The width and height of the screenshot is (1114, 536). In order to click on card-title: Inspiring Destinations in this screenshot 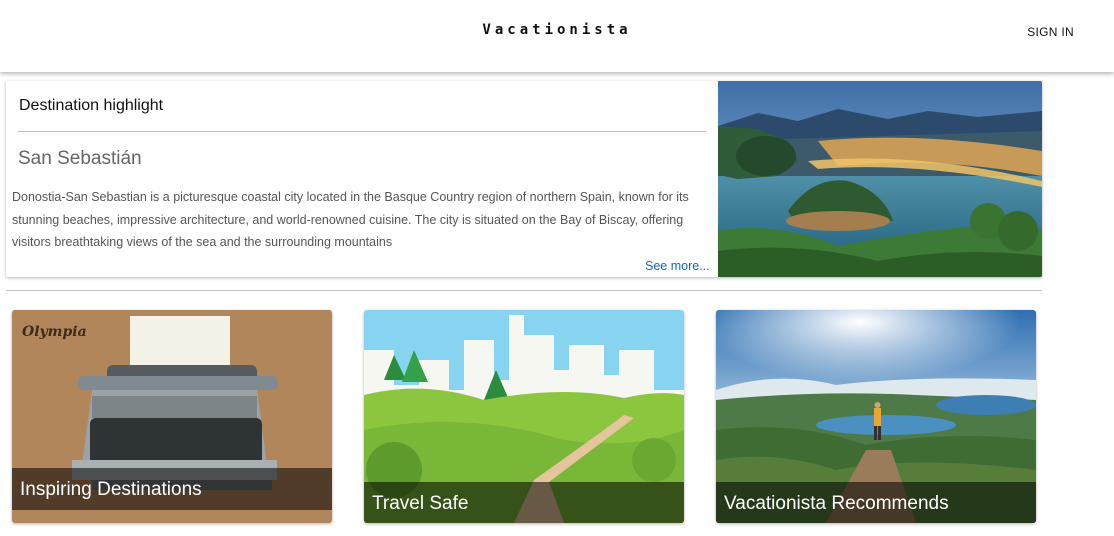, I will do `click(111, 489)`.